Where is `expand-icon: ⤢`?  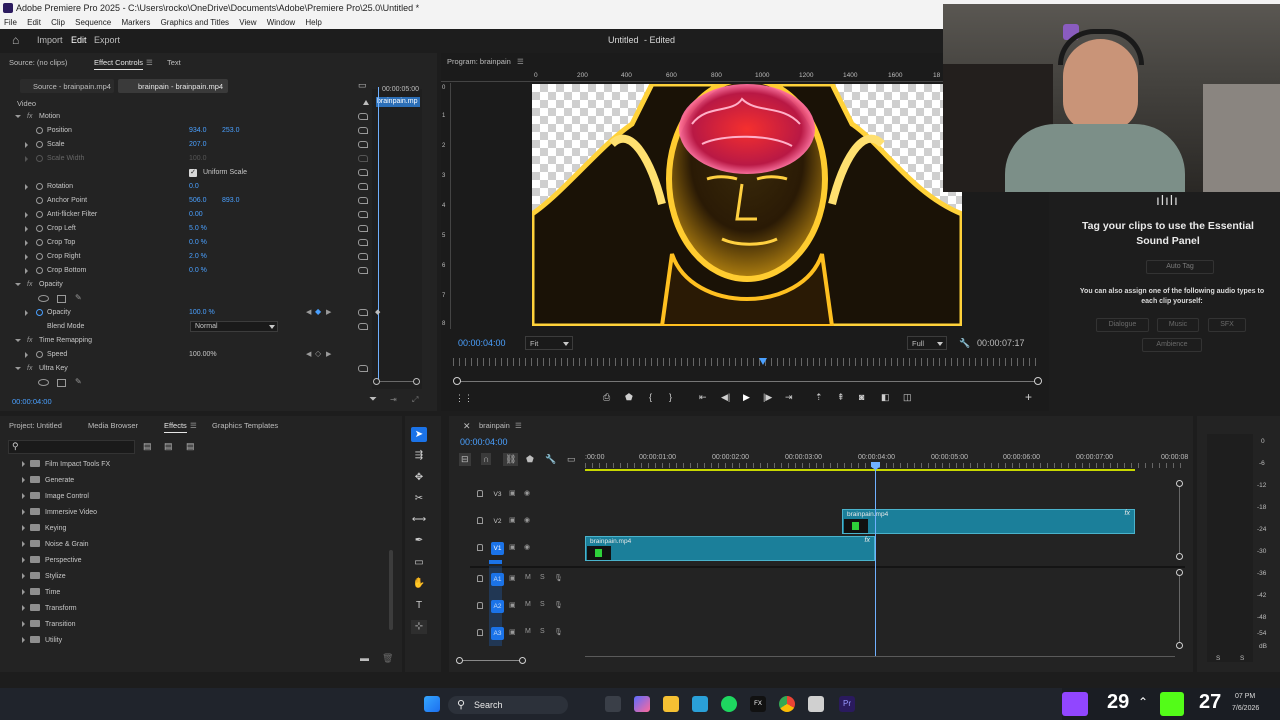
expand-icon: ⤢ is located at coordinates (415, 400).